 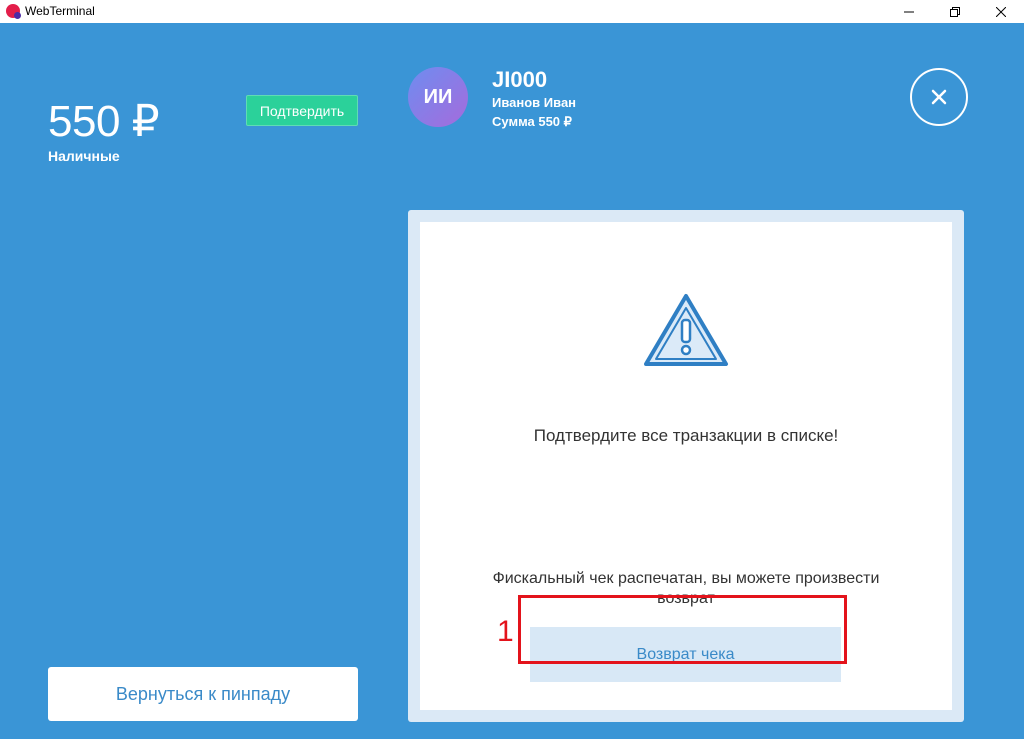 I want to click on title-bar: WebTerminal, so click(x=512, y=11).